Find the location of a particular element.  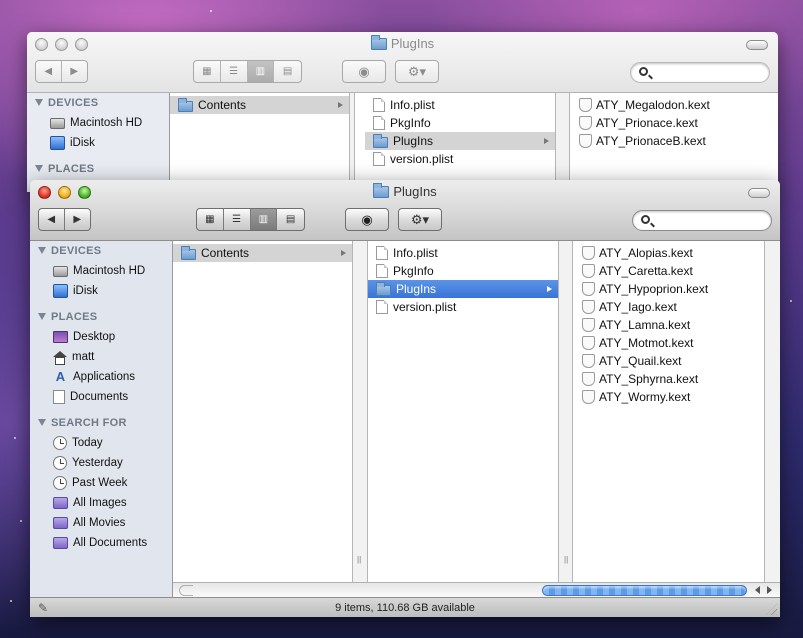

list-item: ATY_Quail.kext is located at coordinates (668, 361).